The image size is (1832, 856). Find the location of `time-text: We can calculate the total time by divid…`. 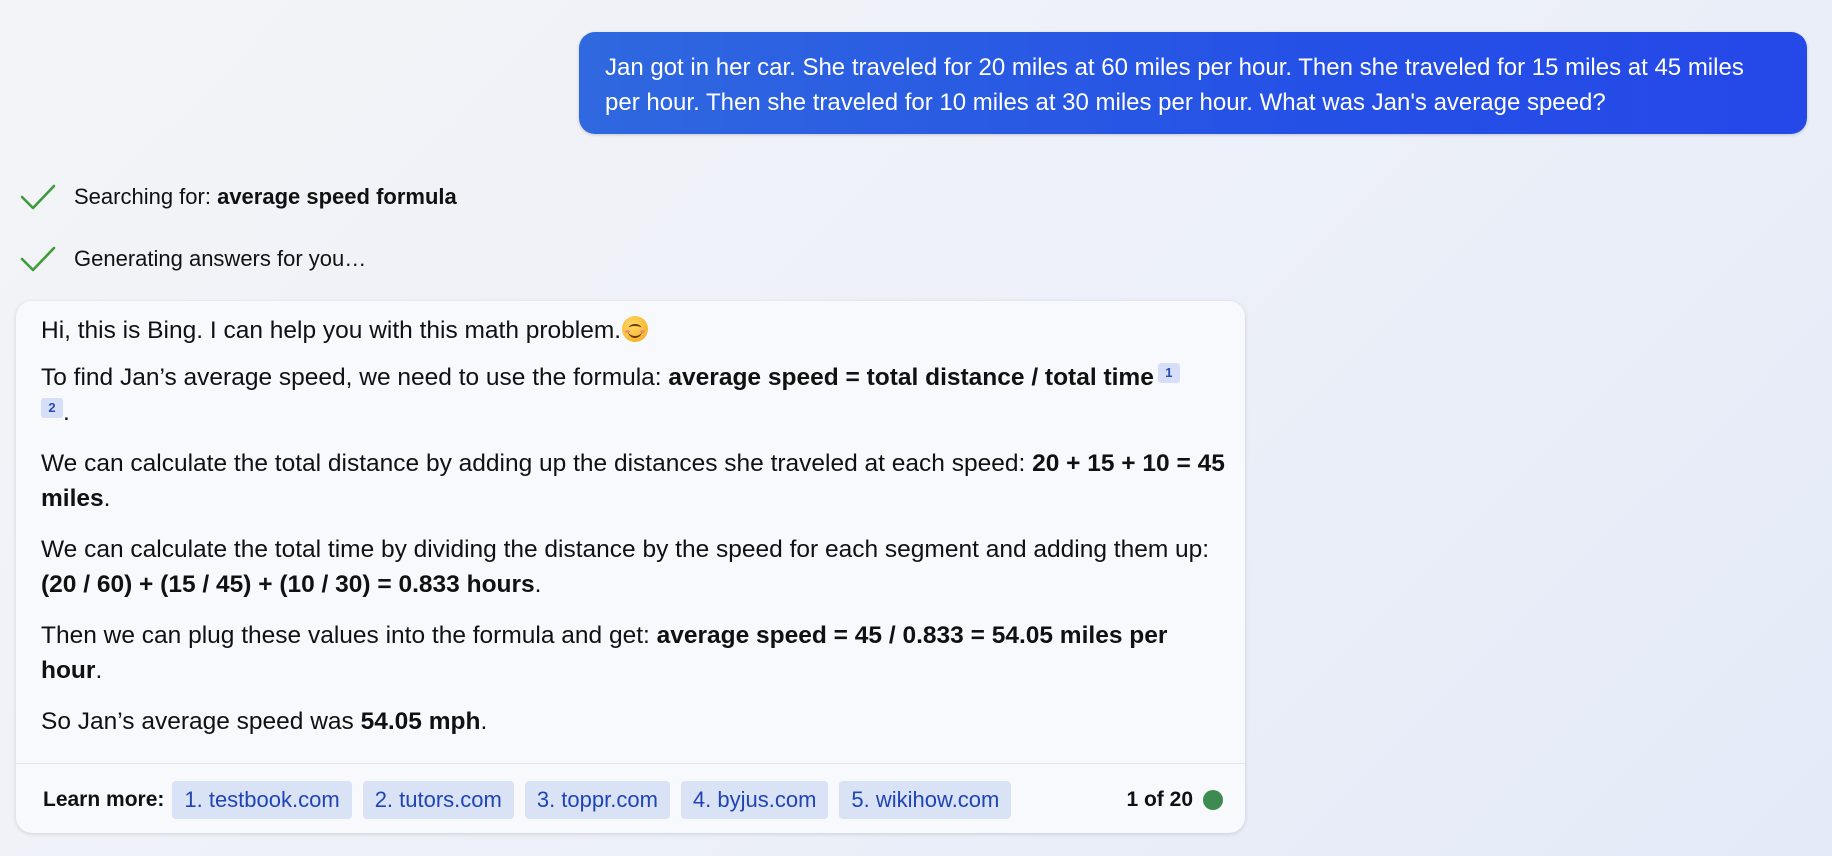

time-text: We can calculate the total time by divid… is located at coordinates (625, 549).